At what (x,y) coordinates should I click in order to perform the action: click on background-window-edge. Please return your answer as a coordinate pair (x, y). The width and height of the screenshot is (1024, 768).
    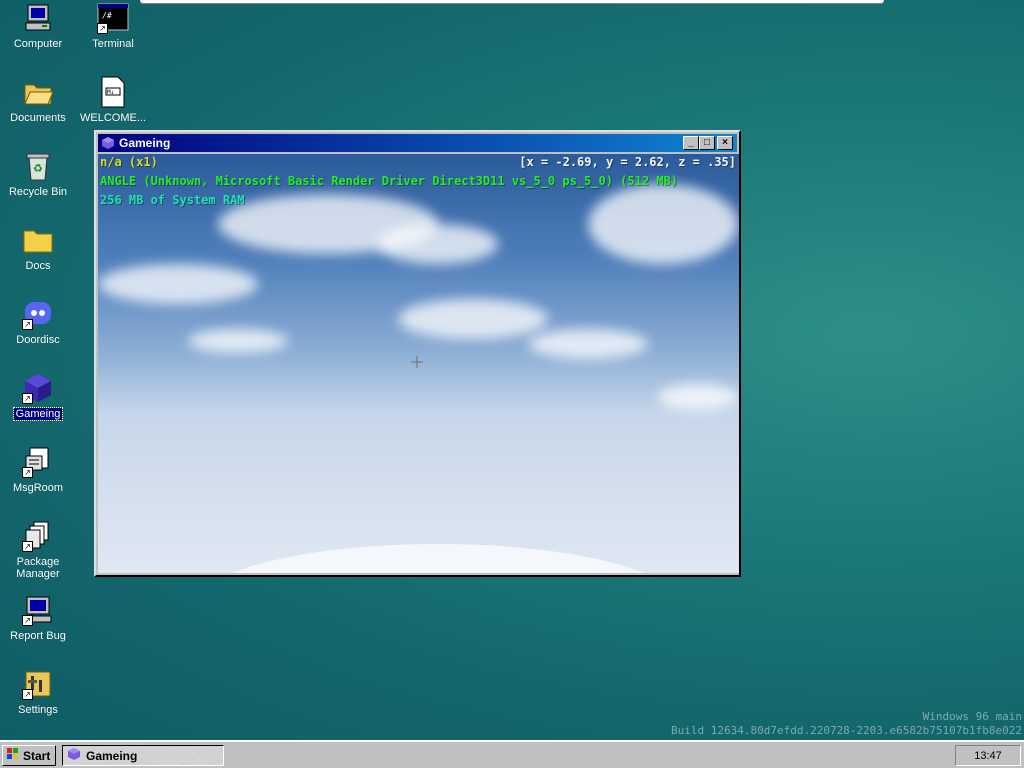
    Looking at the image, I should click on (512, 1).